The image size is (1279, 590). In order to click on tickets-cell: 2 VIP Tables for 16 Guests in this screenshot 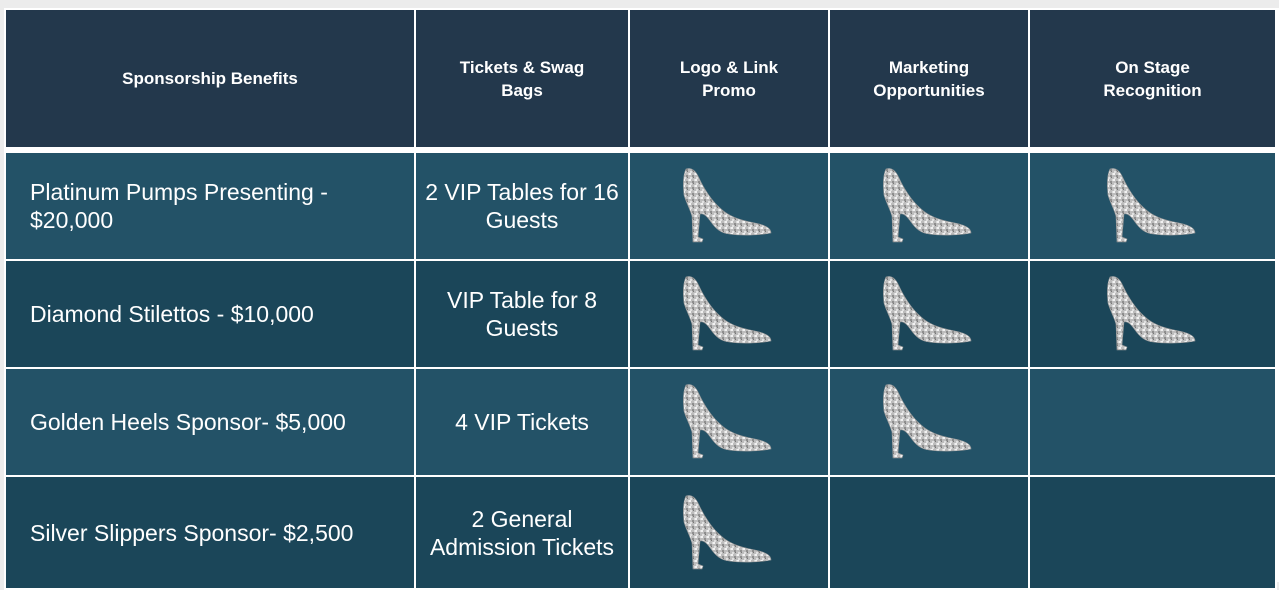, I will do `click(522, 205)`.